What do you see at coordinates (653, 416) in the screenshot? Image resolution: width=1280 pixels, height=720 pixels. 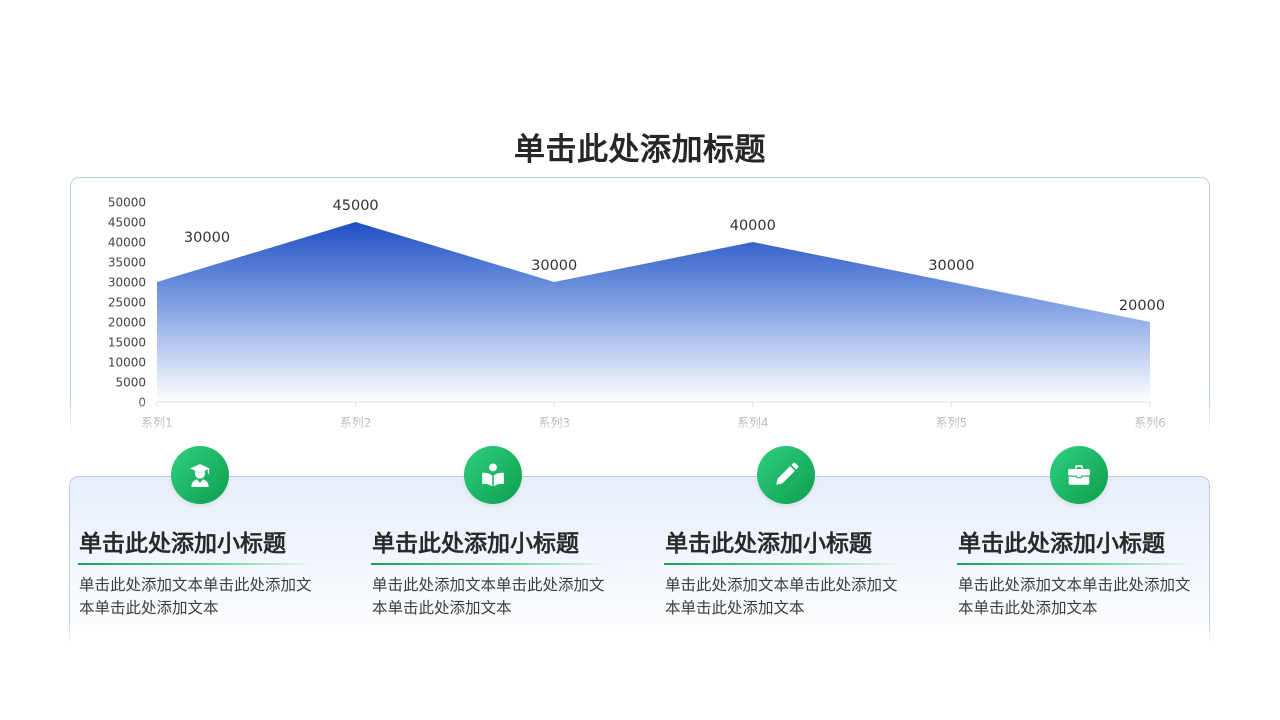 I see `x-axis: 系列1 系列2 系列3 系列4 系列5 系列6` at bounding box center [653, 416].